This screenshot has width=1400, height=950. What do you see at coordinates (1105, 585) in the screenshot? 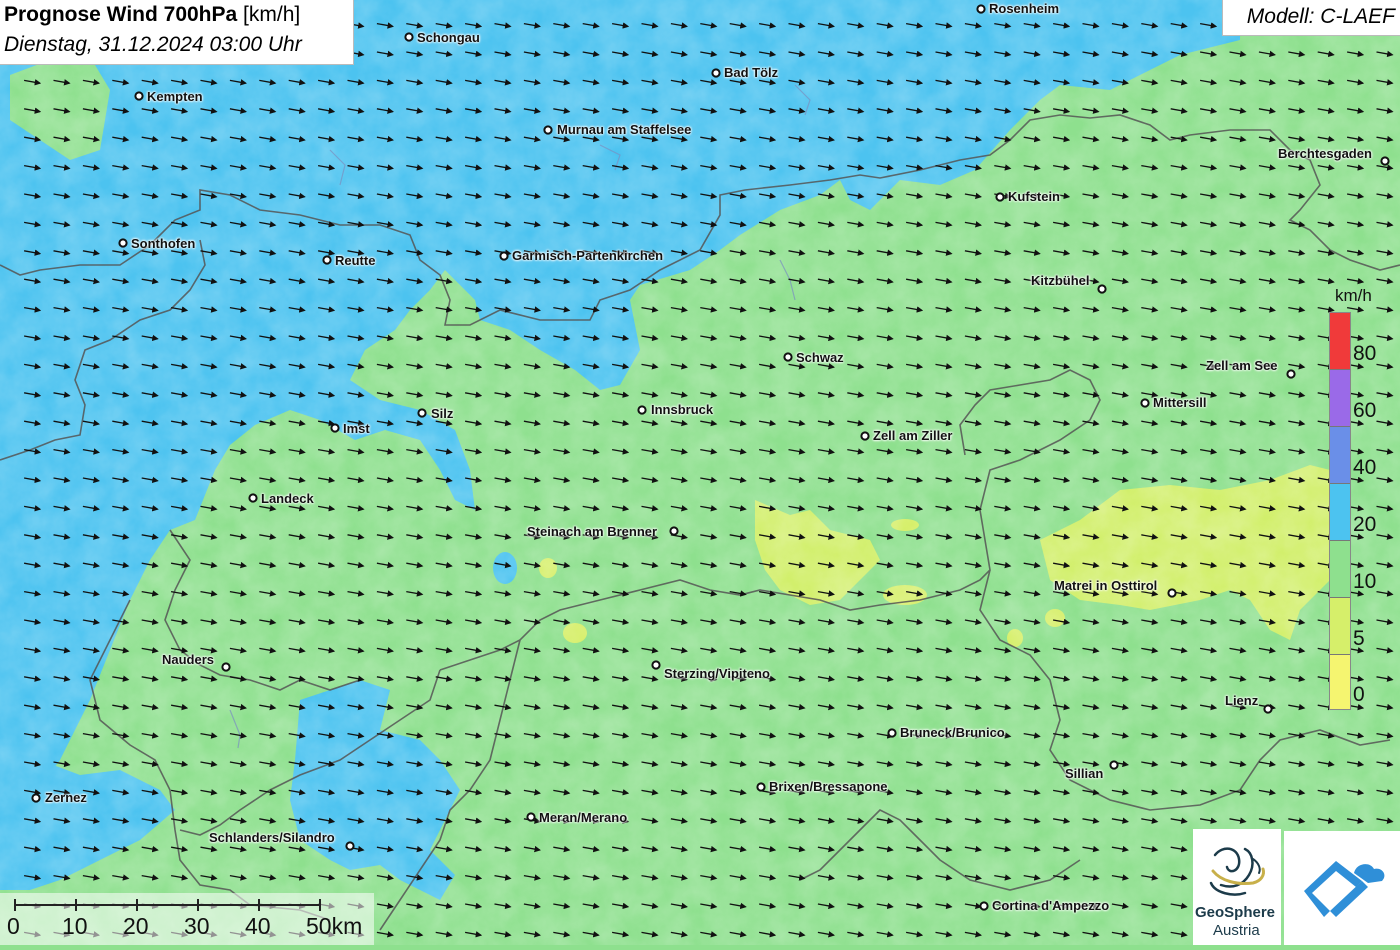
I see `city-label: Matrei in Osttirol` at bounding box center [1105, 585].